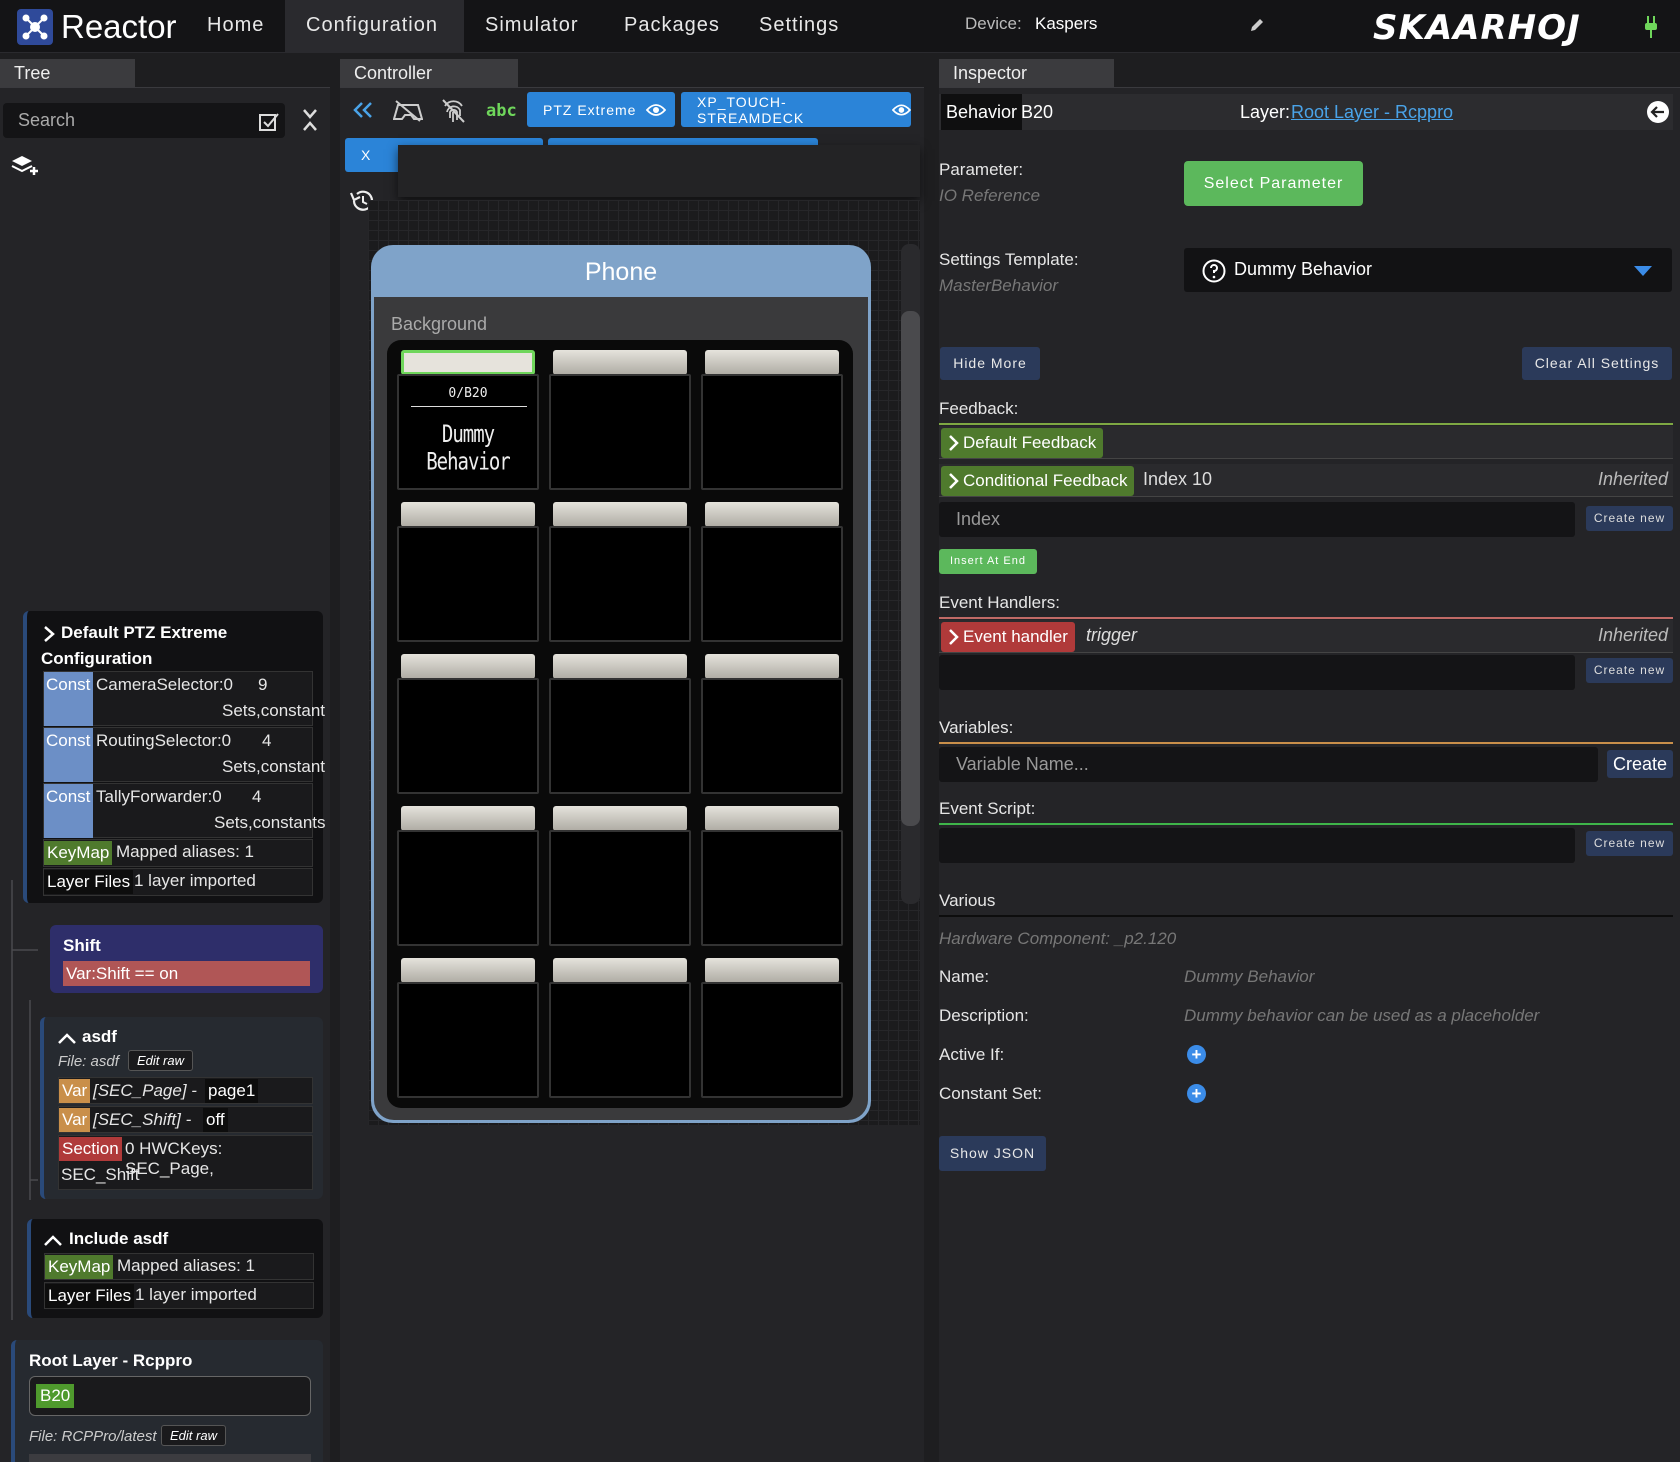 The height and width of the screenshot is (1462, 1680). I want to click on hide-more-button: Hide More, so click(990, 363).